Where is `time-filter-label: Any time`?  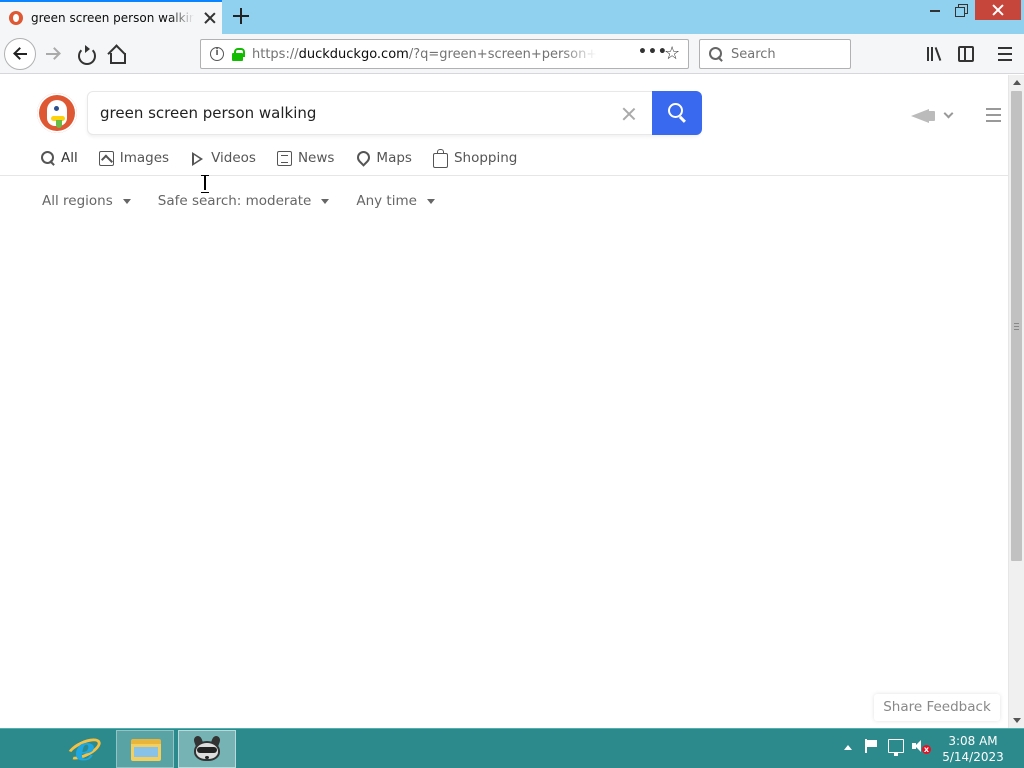
time-filter-label: Any time is located at coordinates (386, 201).